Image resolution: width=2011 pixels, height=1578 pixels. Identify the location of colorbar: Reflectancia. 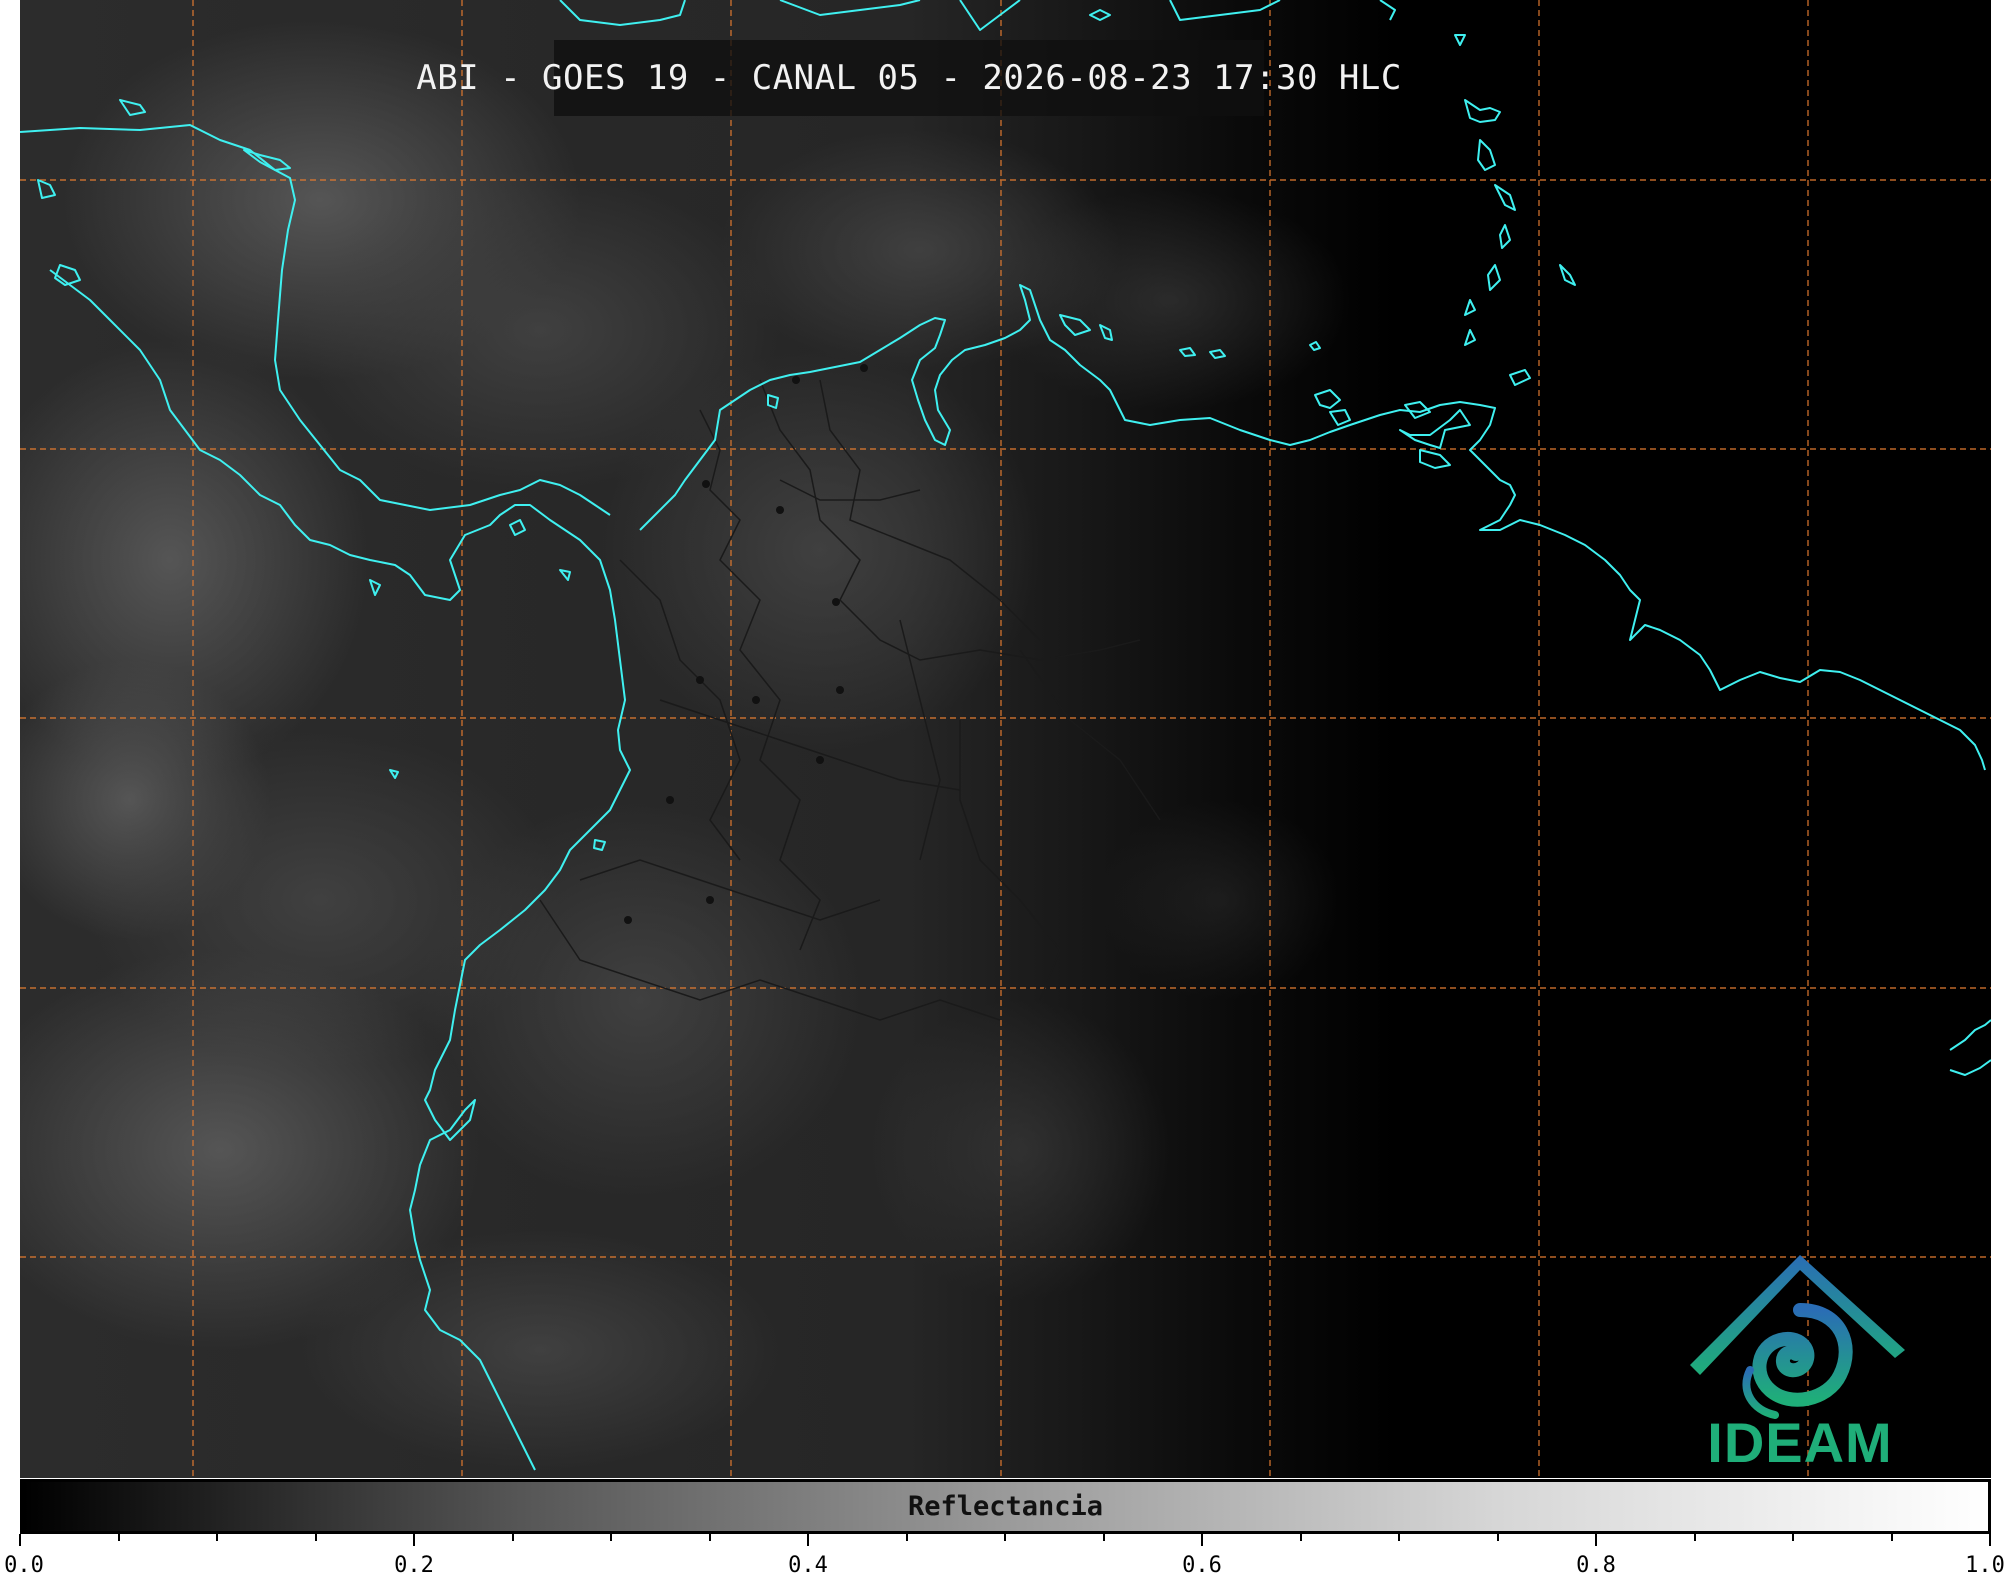
(1005, 1506).